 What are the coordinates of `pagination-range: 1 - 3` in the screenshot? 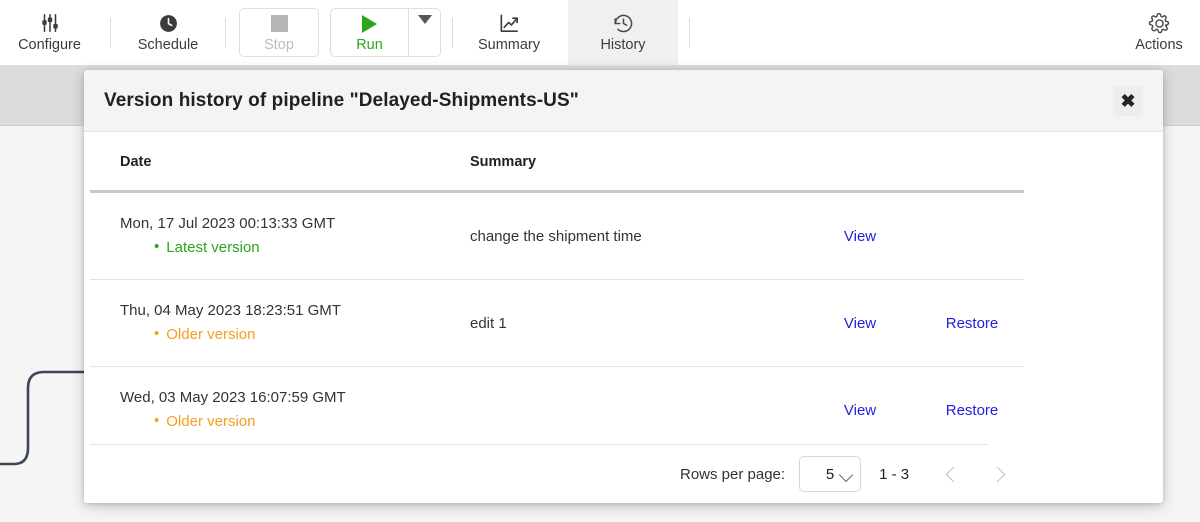 It's located at (894, 474).